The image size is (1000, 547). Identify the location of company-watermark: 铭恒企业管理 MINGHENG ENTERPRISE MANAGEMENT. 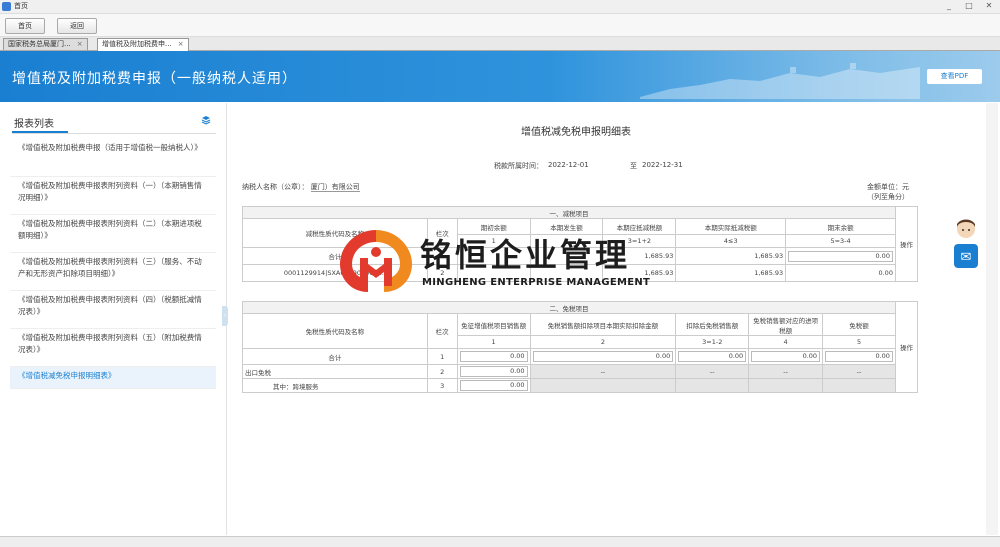
(503, 261).